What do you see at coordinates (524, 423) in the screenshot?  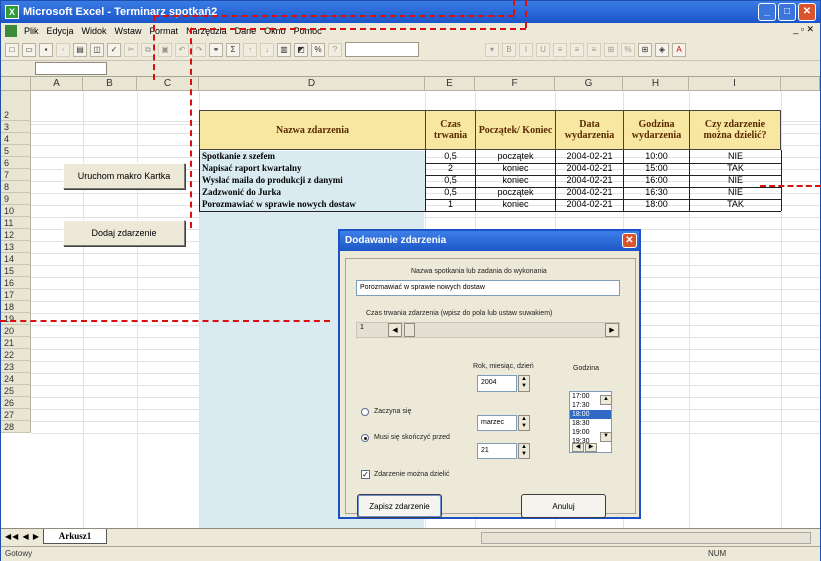 I see `month-spinner: ▲ ▼` at bounding box center [524, 423].